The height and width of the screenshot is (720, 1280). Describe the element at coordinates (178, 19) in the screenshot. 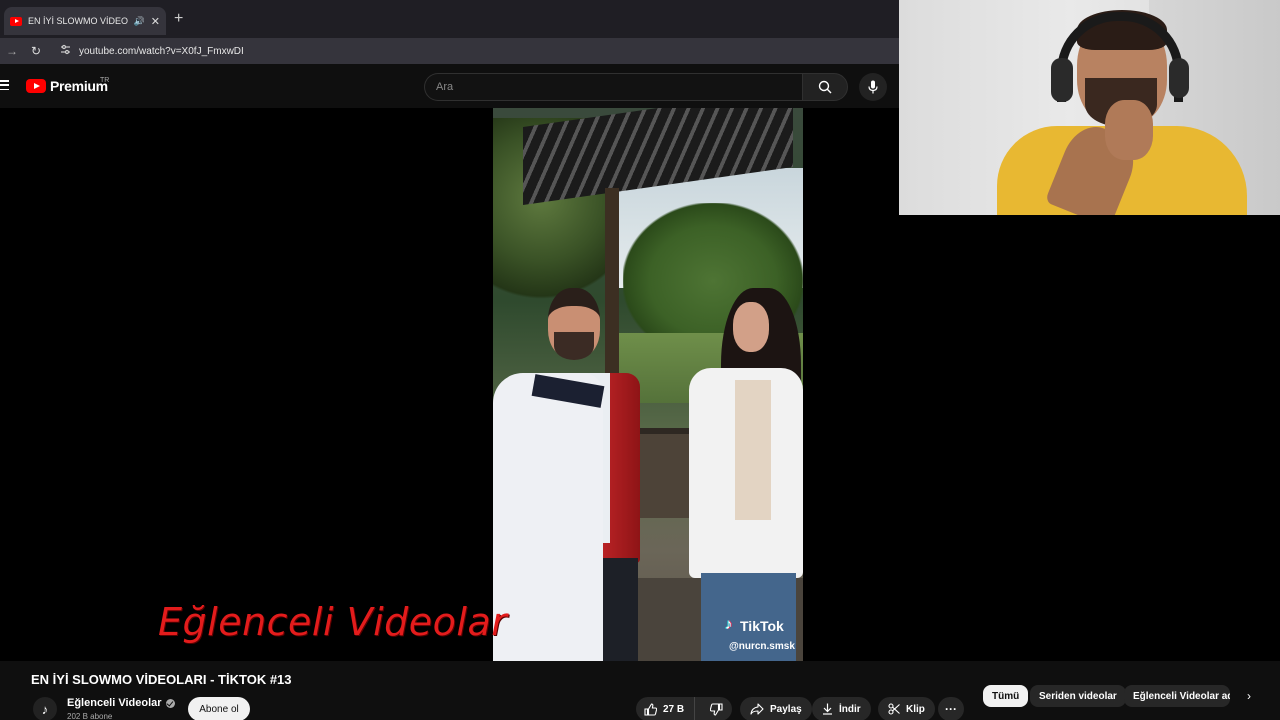

I see `new-tab-button: +` at that location.